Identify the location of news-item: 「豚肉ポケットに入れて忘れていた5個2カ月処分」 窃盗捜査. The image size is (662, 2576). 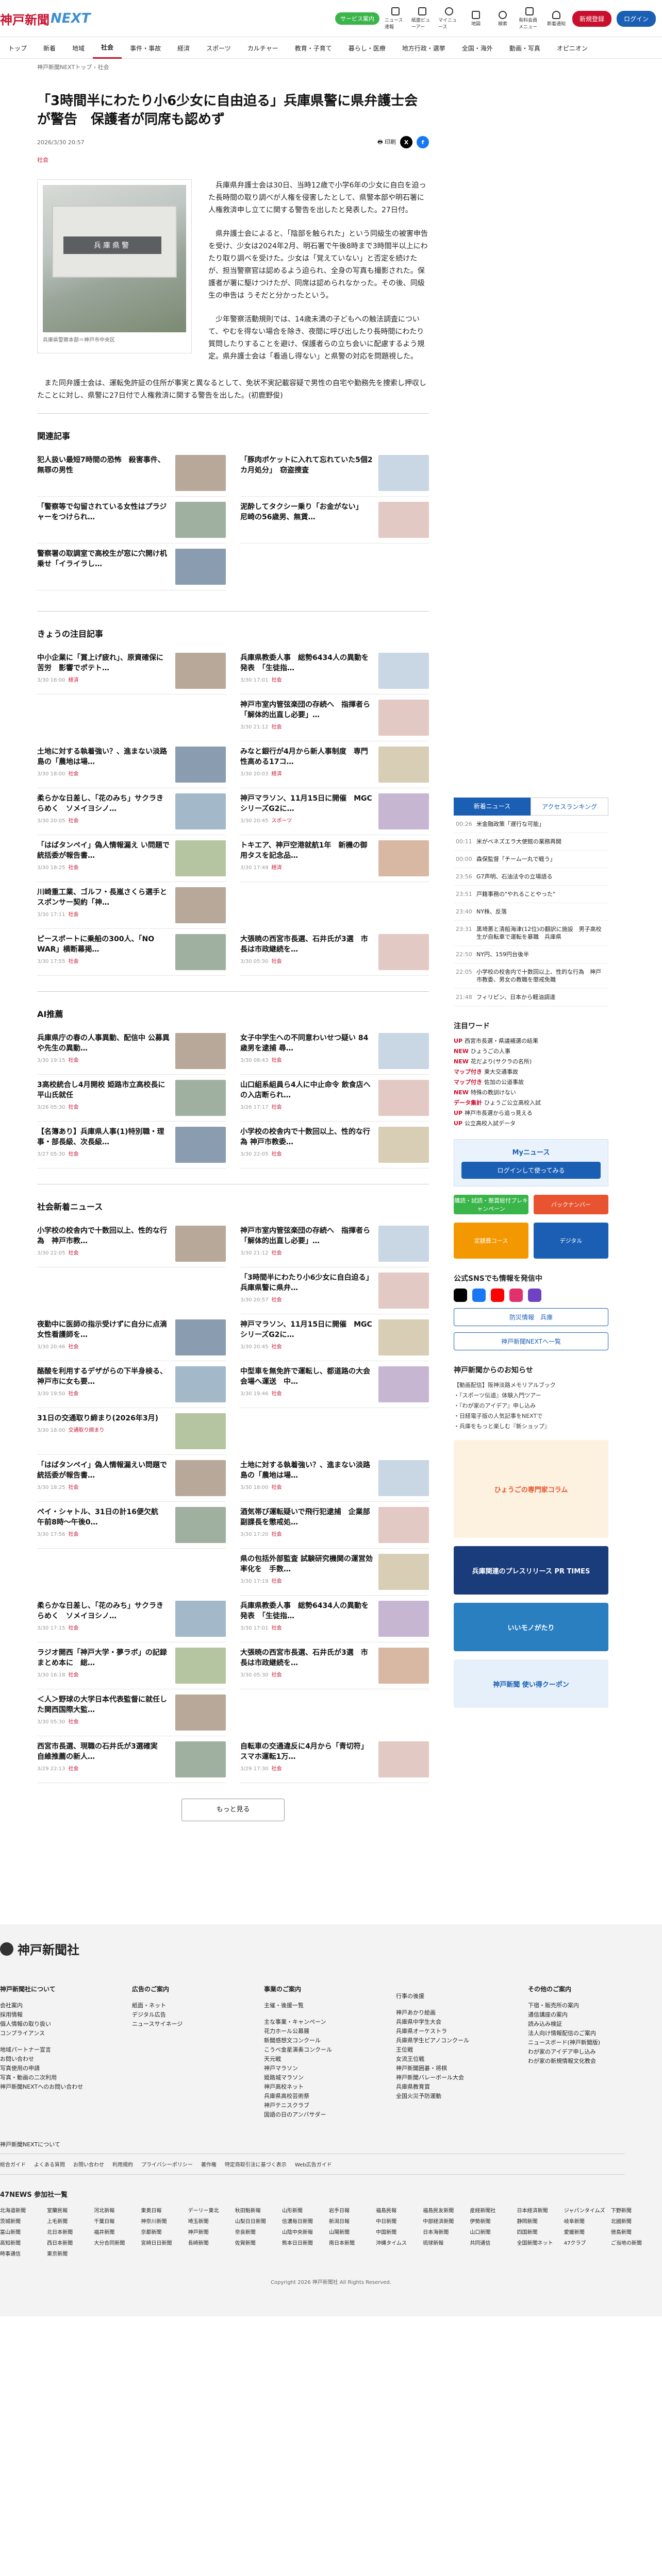
(334, 473).